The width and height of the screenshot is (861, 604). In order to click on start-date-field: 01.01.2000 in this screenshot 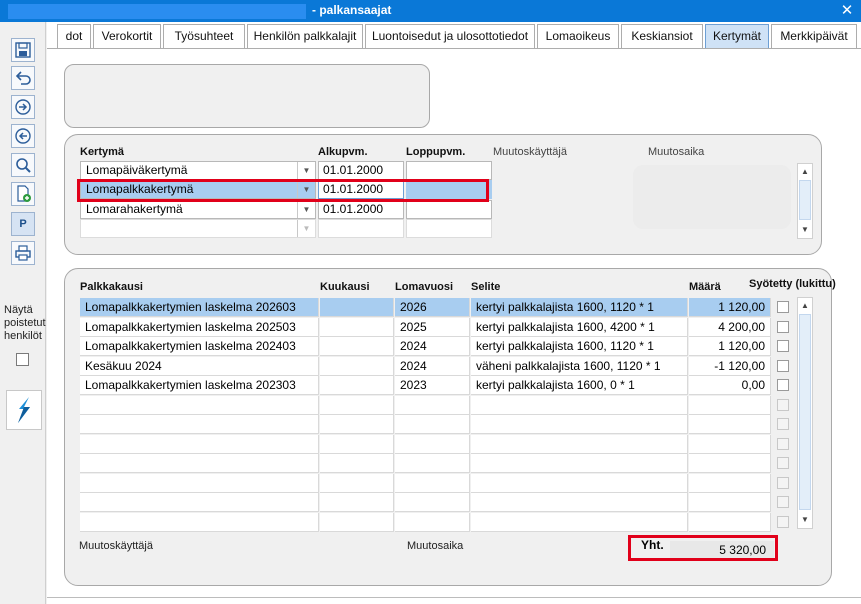, I will do `click(361, 209)`.